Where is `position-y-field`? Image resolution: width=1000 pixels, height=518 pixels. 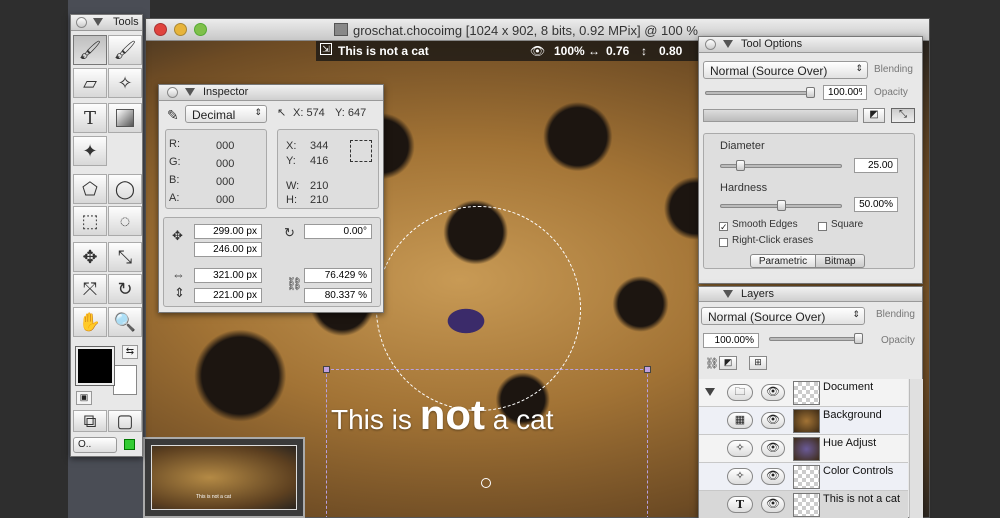
position-y-field is located at coordinates (228, 249).